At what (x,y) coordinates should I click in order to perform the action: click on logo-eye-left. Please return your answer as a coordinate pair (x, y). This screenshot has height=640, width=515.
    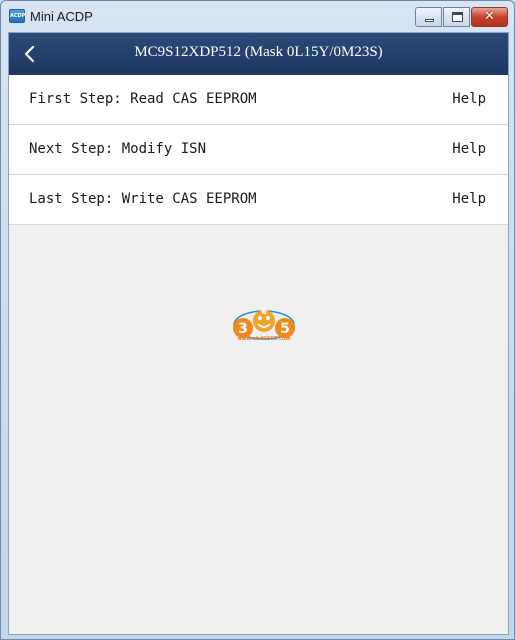
    Looking at the image, I should click on (260, 318).